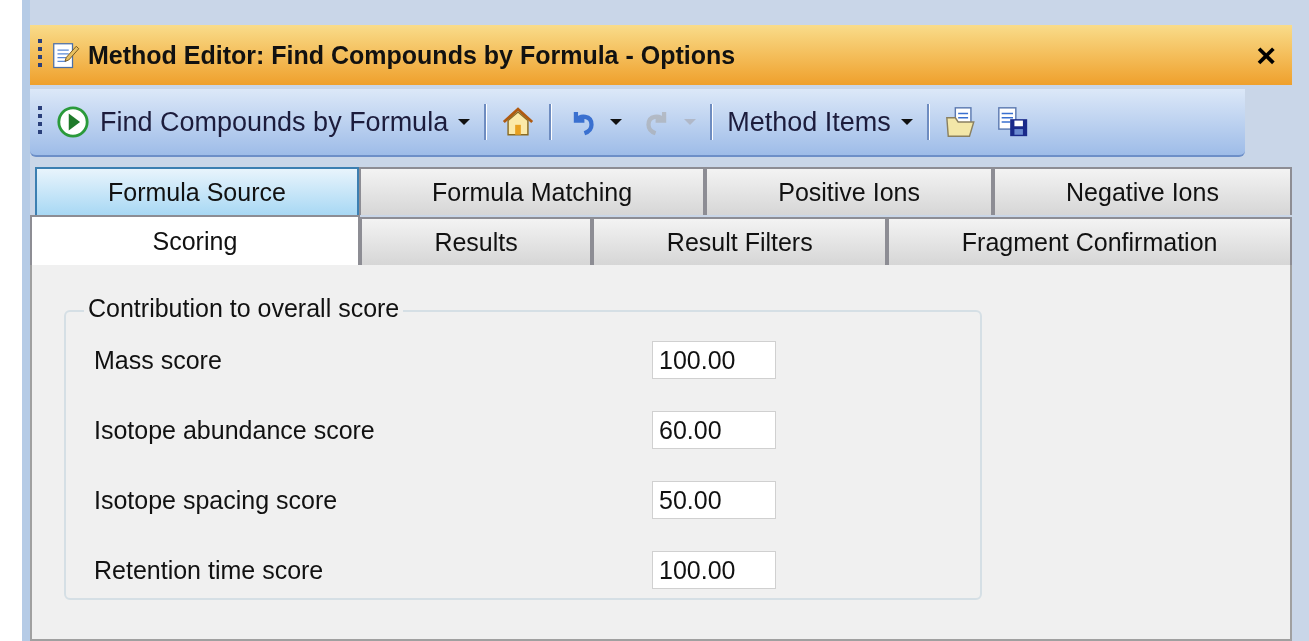 The image size is (1309, 641). I want to click on tab: Formula Source, so click(197, 191).